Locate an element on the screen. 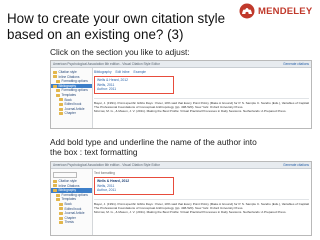 The width and height of the screenshot is (320, 240). editor-tab: Edit Inline is located at coordinates (123, 72).